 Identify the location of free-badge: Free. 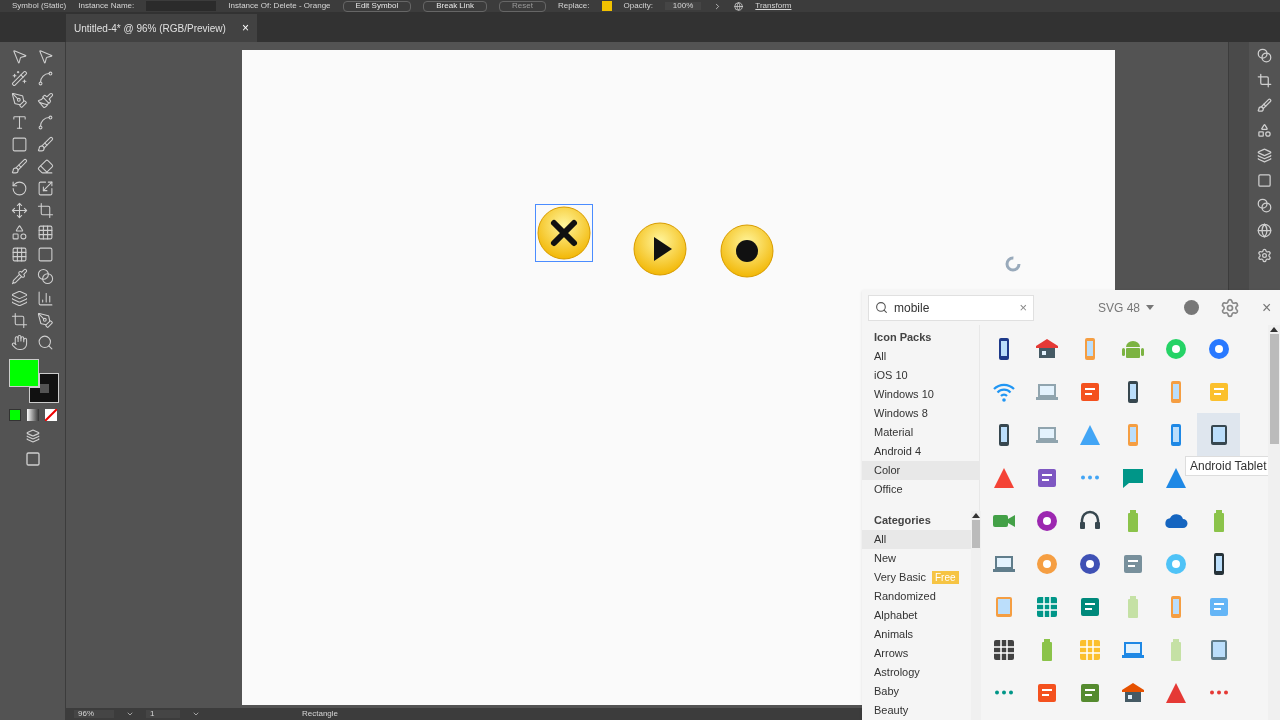
(945, 577).